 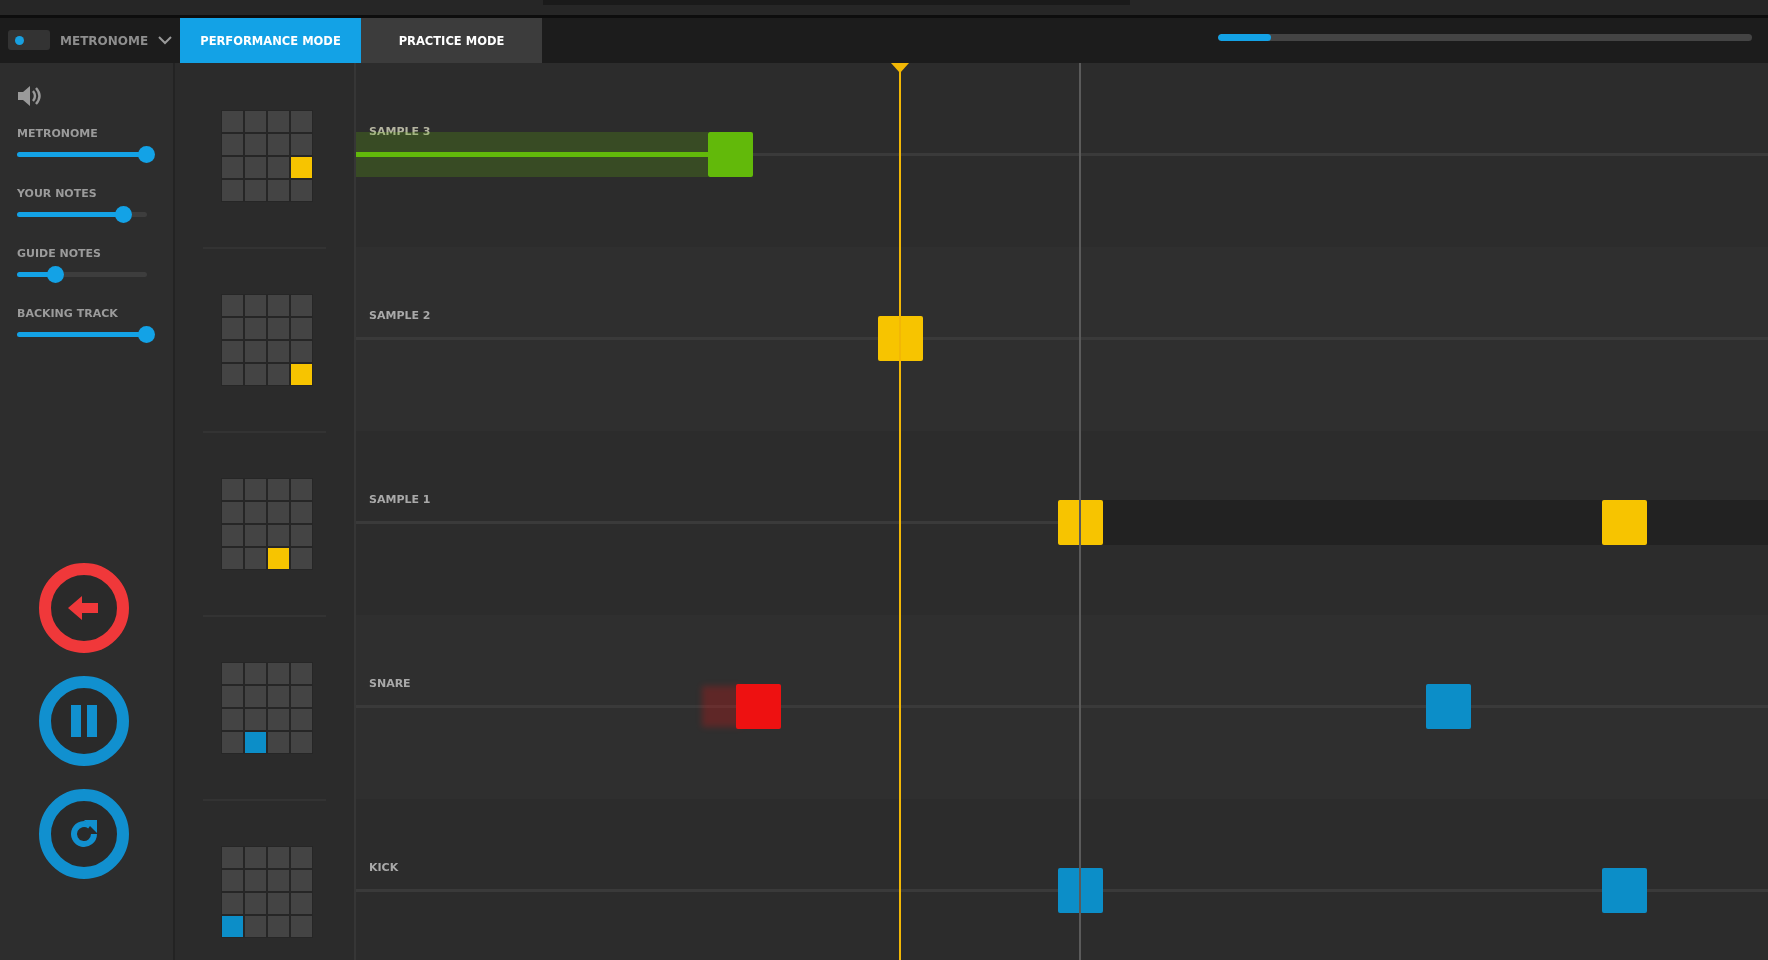 What do you see at coordinates (57, 193) in the screenshot?
I see `slider-label: YOUR NOTES` at bounding box center [57, 193].